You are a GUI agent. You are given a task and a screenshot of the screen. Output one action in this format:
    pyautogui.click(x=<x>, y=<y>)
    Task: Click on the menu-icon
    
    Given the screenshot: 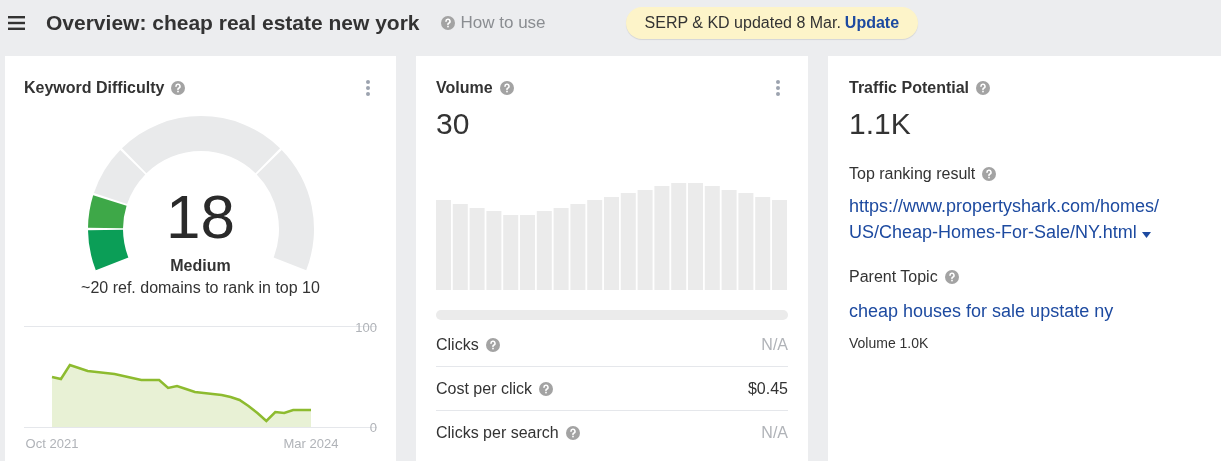 What is the action you would take?
    pyautogui.click(x=16, y=22)
    